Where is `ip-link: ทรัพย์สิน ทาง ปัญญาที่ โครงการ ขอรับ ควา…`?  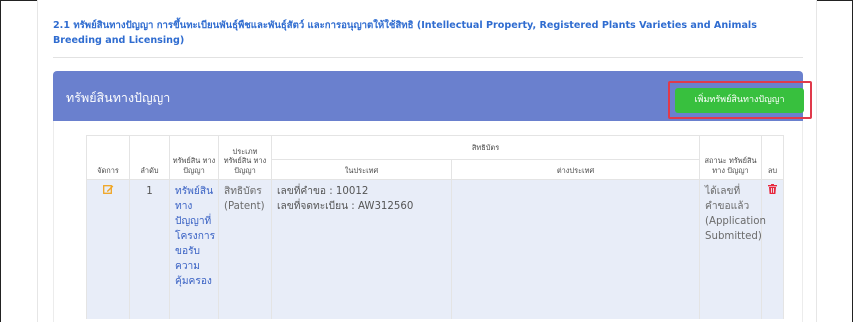
ip-link: ทรัพย์สิน ทาง ปัญญาที่ โครงการ ขอรับ ควา… is located at coordinates (194, 249).